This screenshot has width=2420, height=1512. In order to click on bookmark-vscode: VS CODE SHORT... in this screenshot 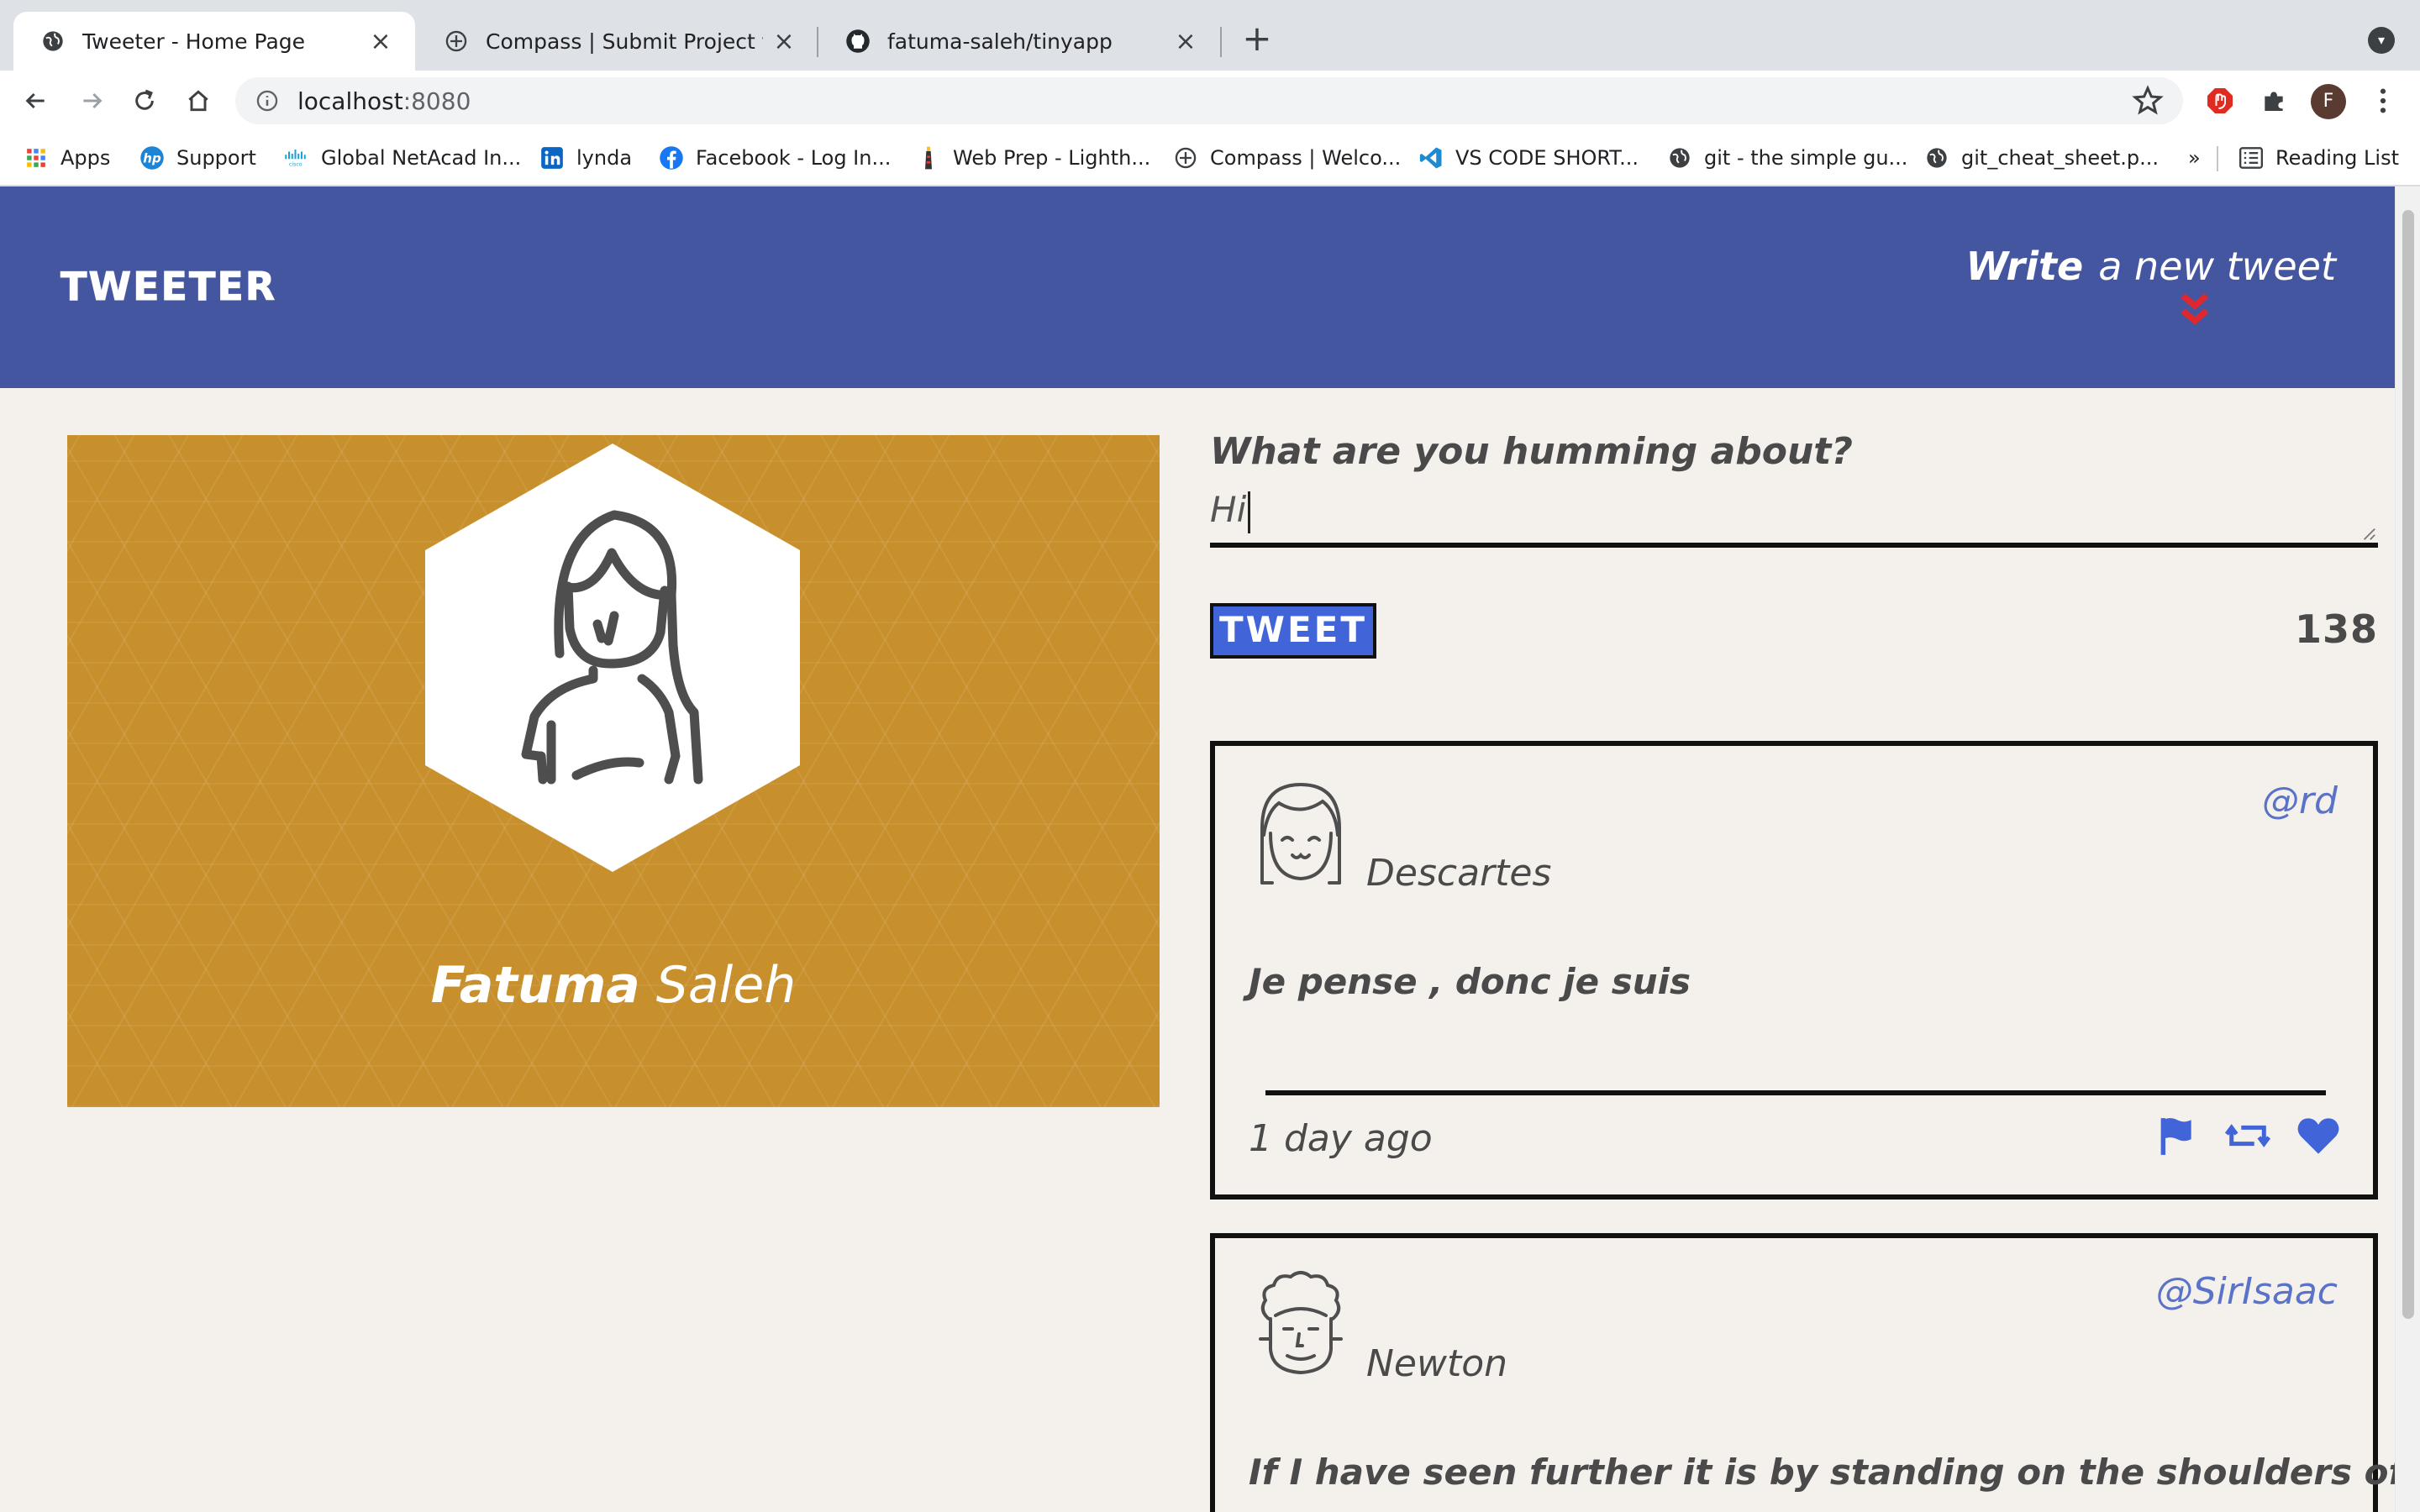, I will do `click(1528, 158)`.